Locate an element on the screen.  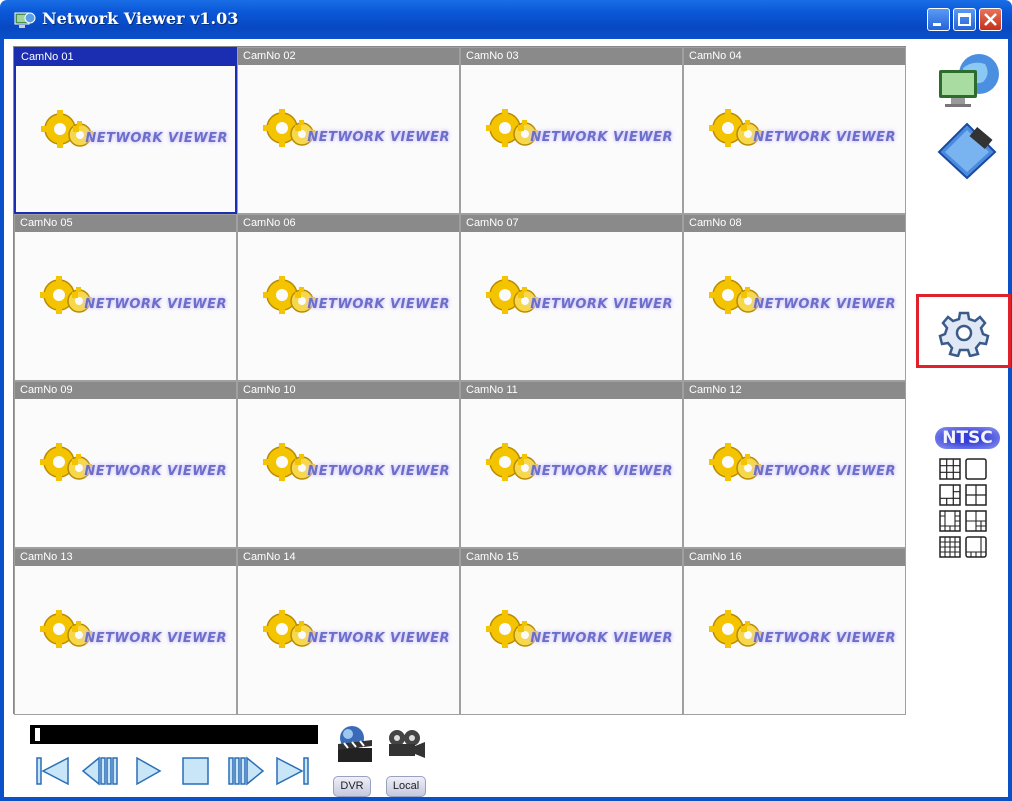
network-monitor-icon is located at coordinates (967, 81).